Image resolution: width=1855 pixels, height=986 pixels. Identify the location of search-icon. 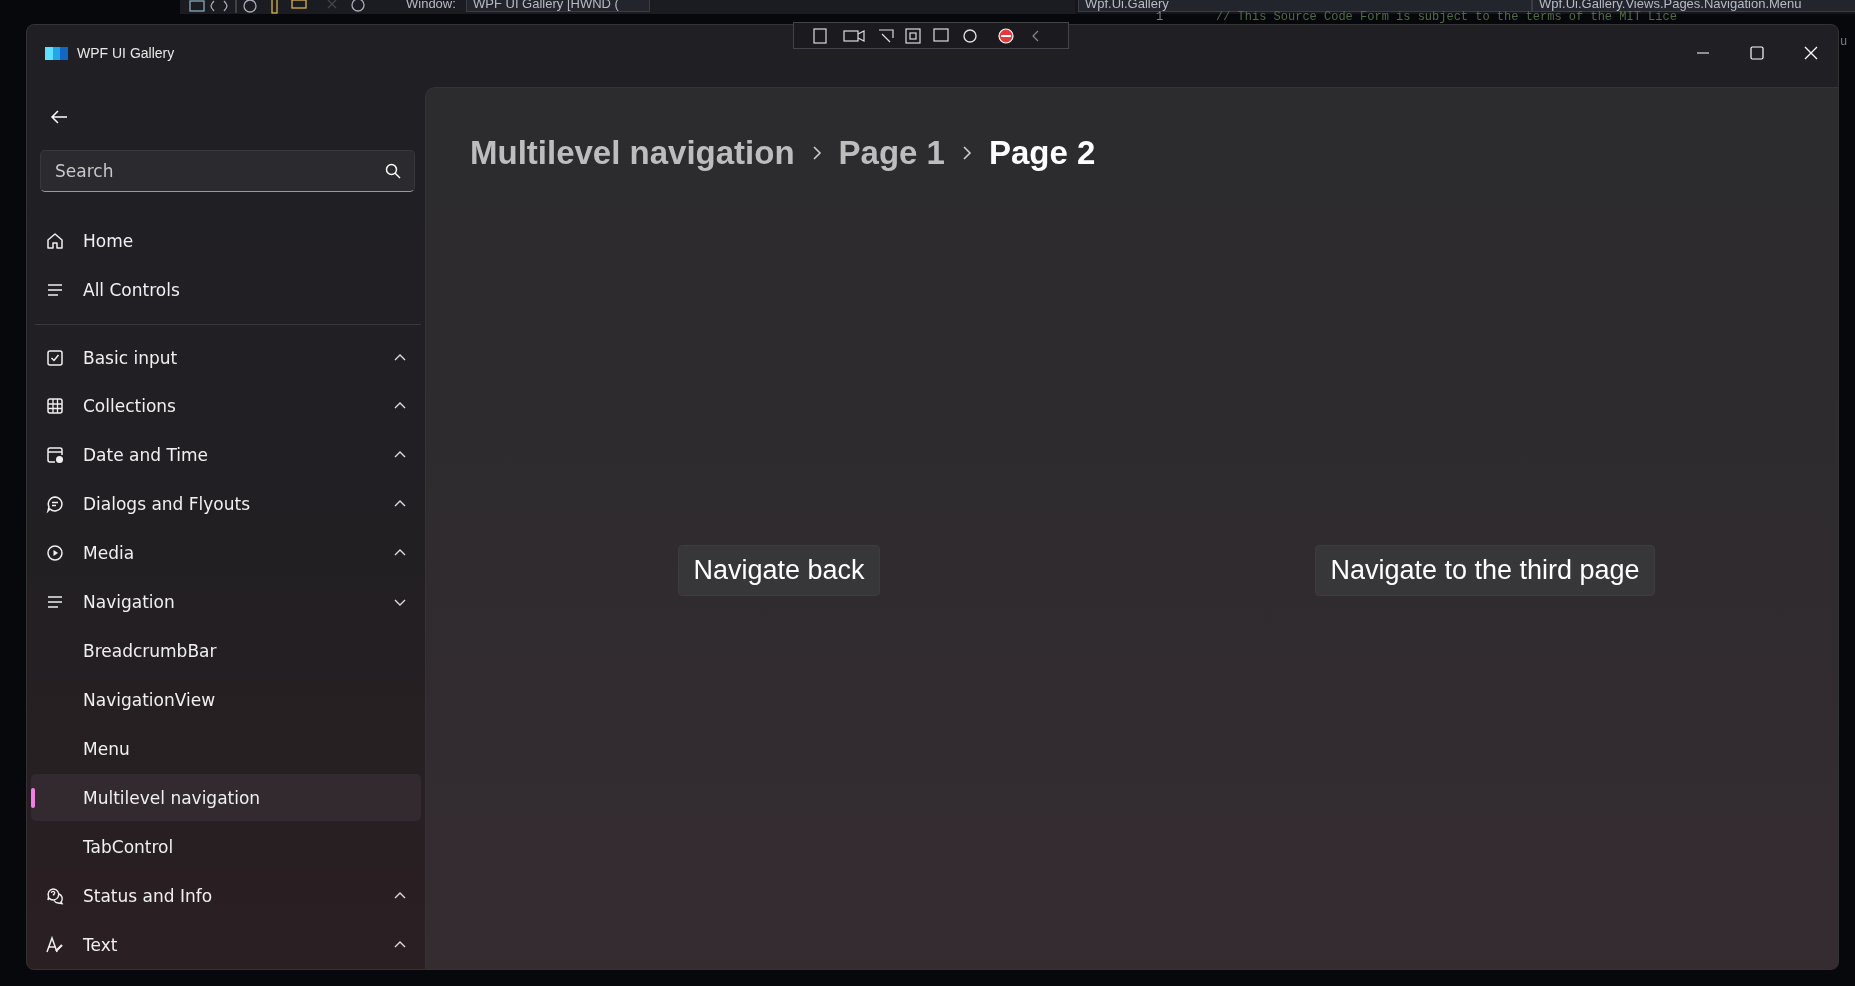
(393, 171).